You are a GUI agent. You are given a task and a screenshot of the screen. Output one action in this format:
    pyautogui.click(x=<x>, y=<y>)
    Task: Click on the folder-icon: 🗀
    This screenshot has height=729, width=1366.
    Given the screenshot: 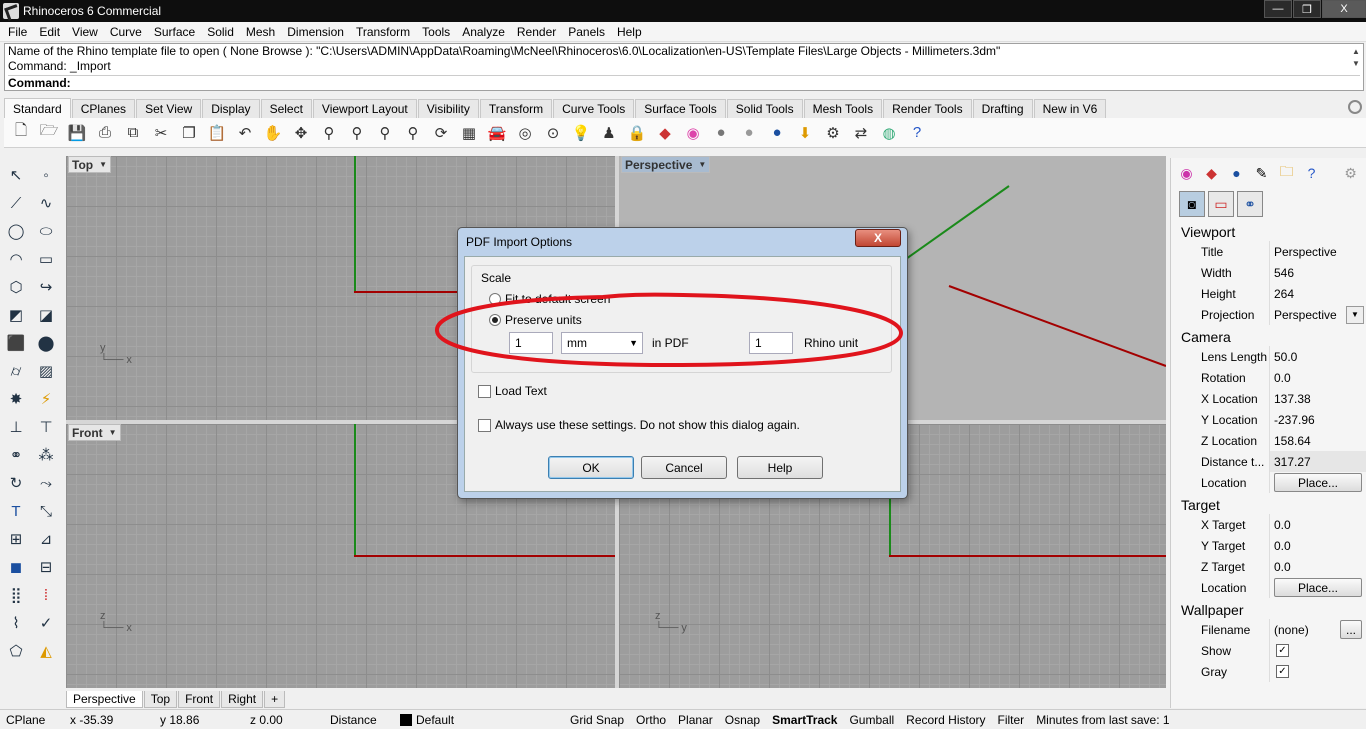 What is the action you would take?
    pyautogui.click(x=1286, y=173)
    